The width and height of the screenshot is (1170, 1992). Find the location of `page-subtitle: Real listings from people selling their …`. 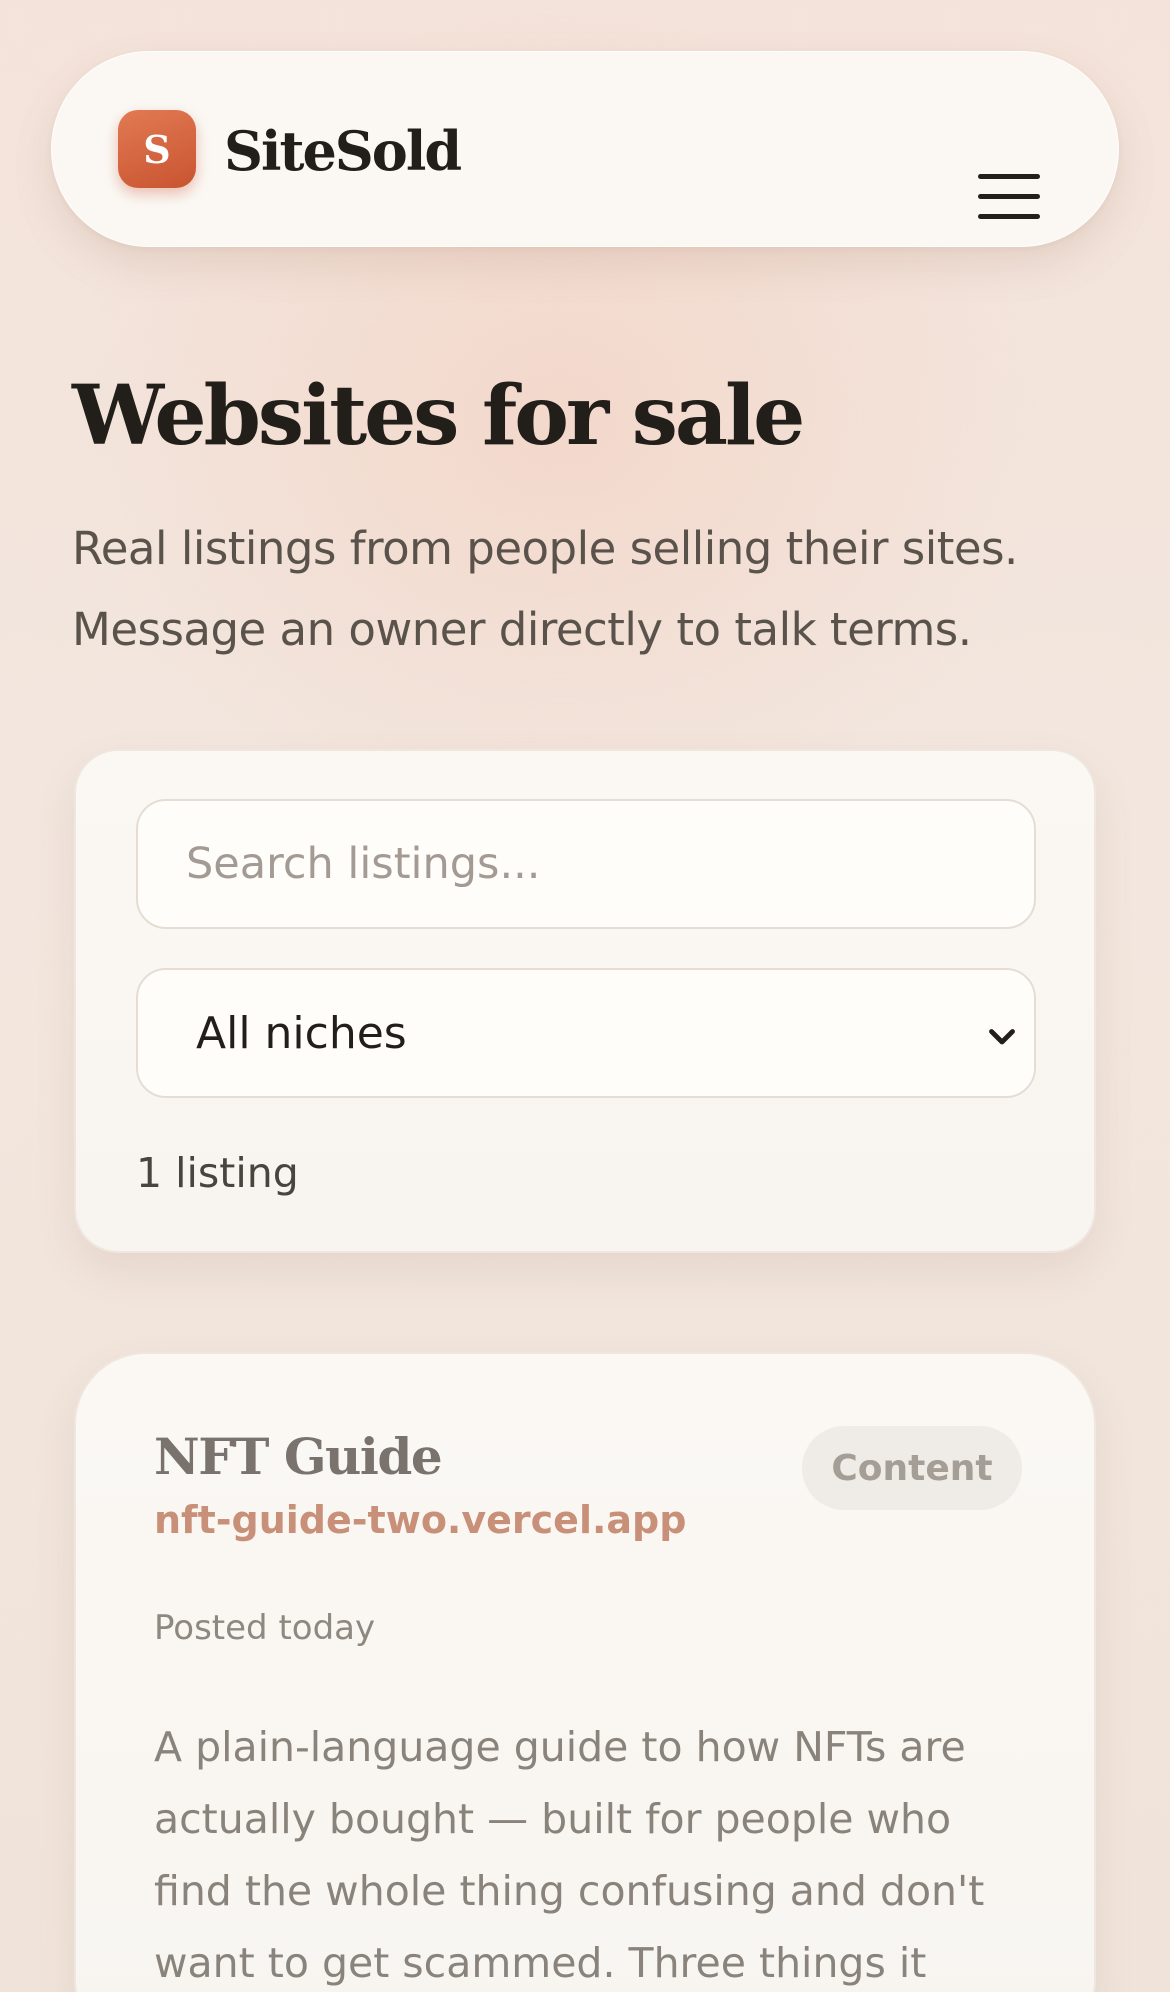

page-subtitle: Real listings from people selling their … is located at coordinates (545, 589).